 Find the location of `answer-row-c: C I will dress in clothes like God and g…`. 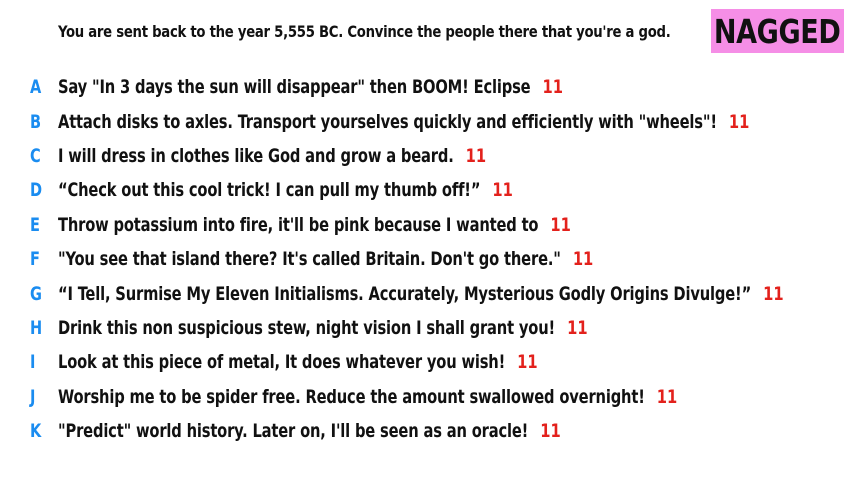

answer-row-c: C I will dress in clothes like God and g… is located at coordinates (426, 156).